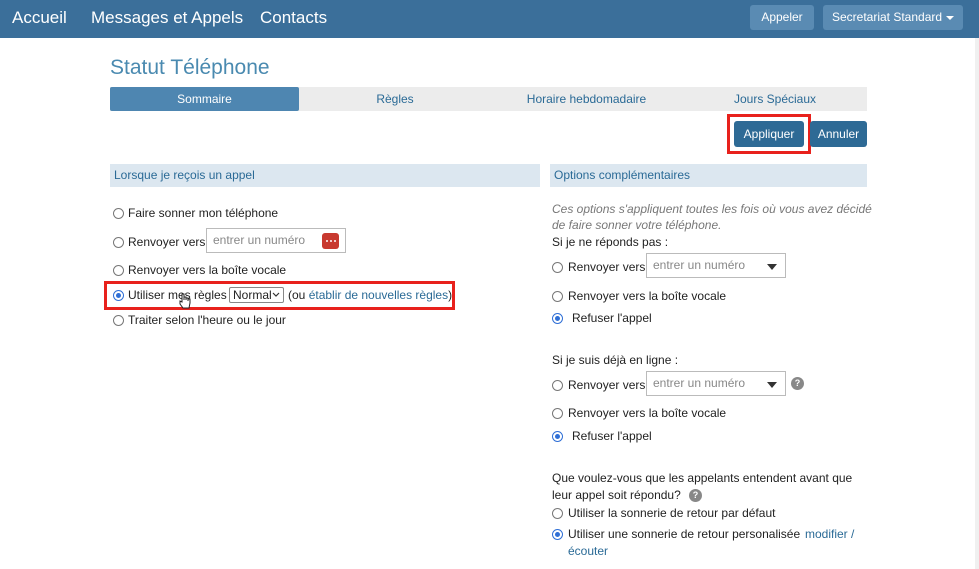 Image resolution: width=979 pixels, height=569 pixels. I want to click on radio-busy-voicemail, so click(557, 413).